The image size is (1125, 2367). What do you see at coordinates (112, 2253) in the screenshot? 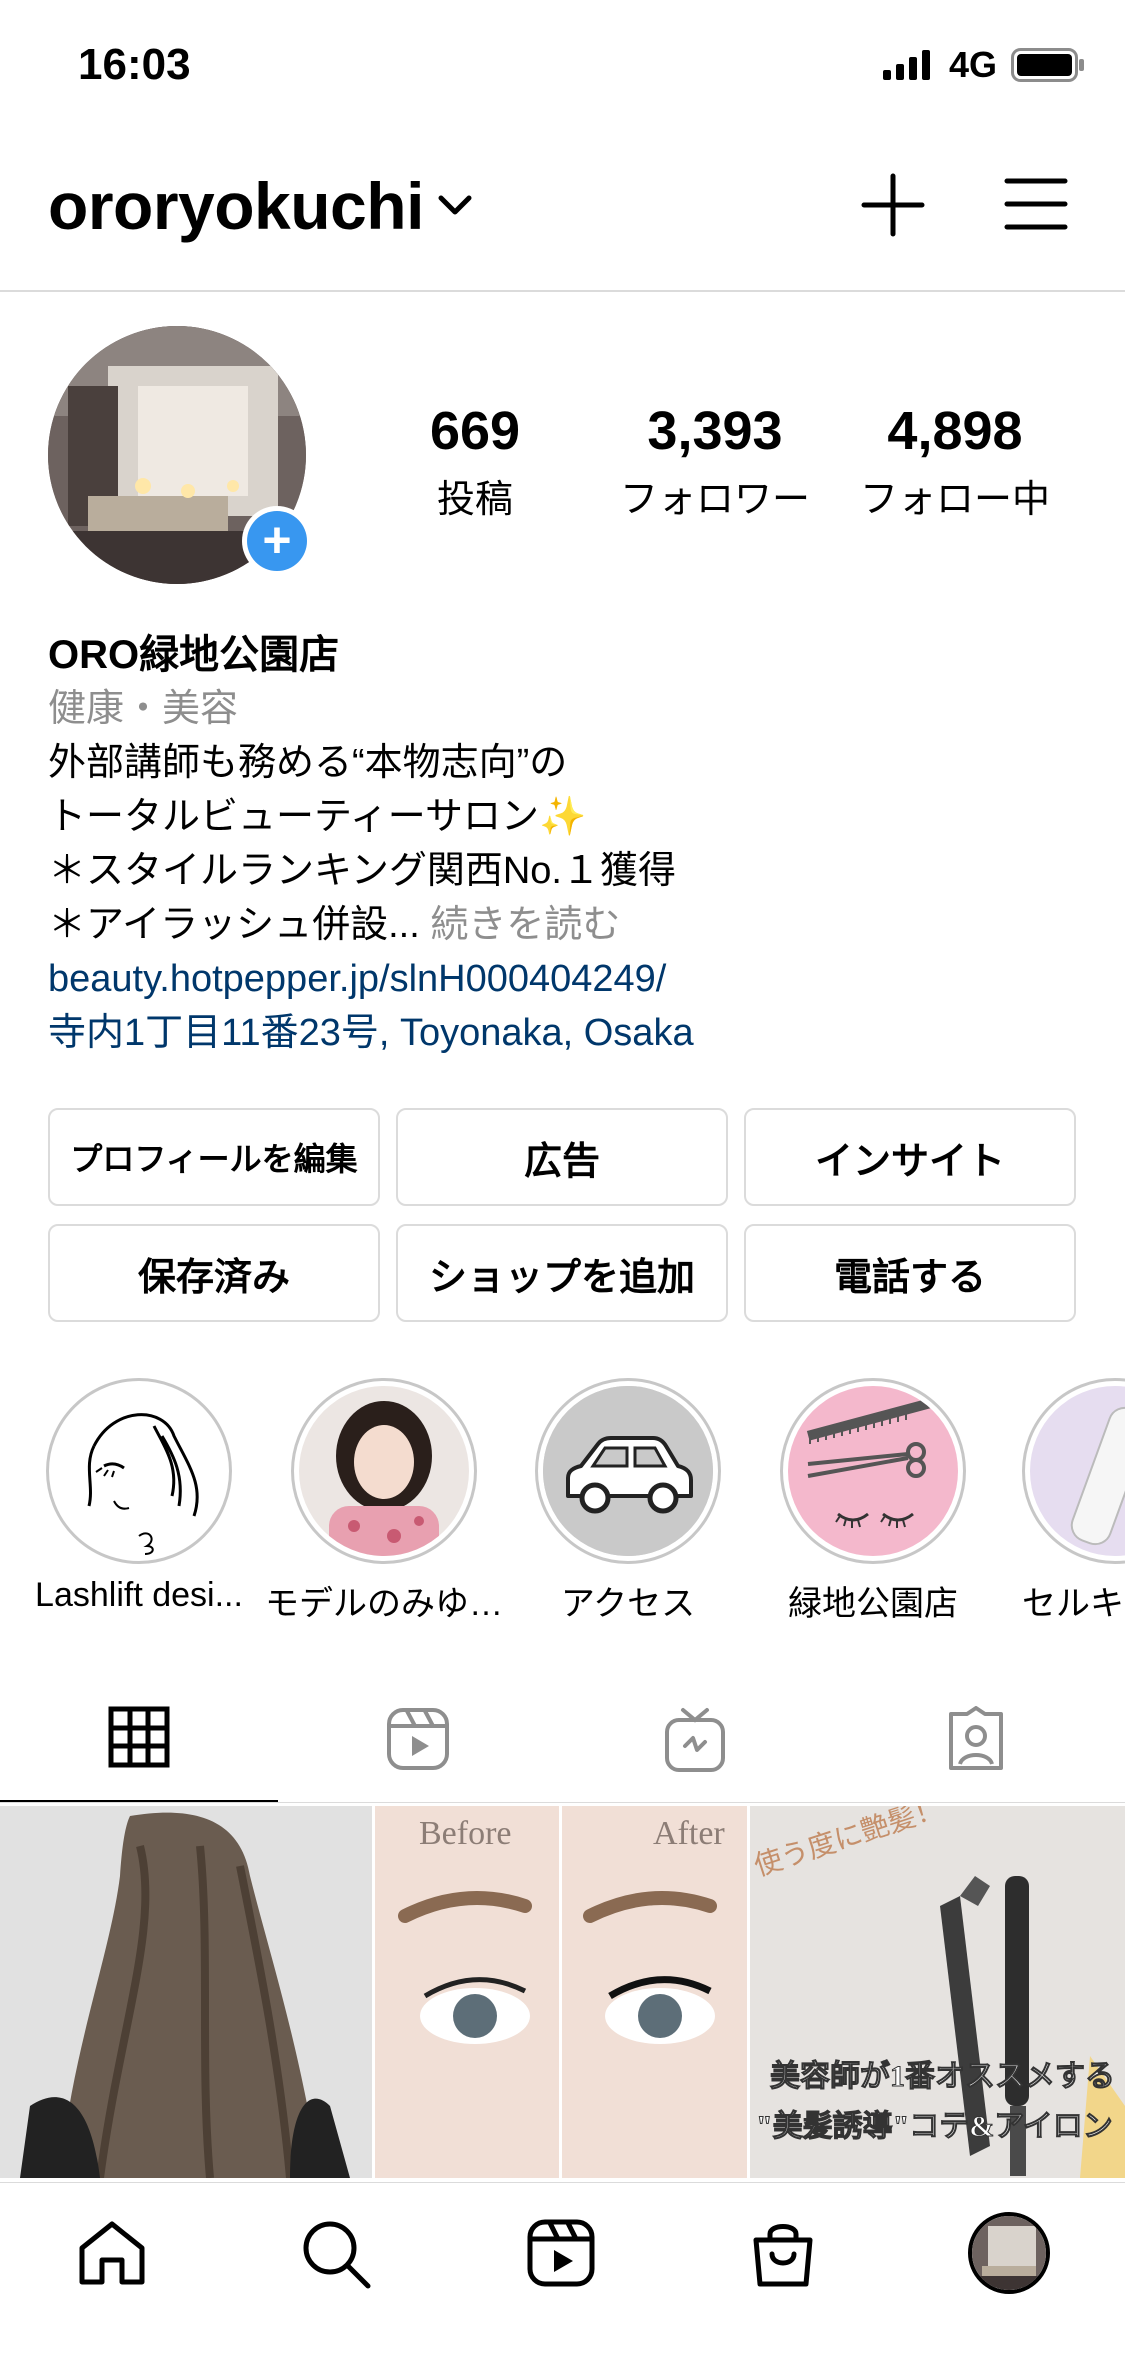
I see `home-icon` at bounding box center [112, 2253].